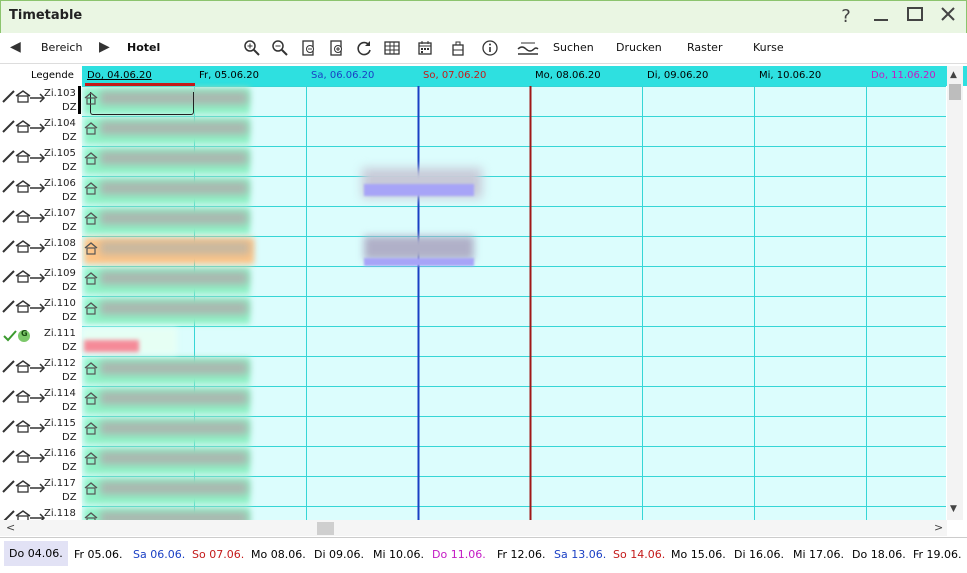  Describe the element at coordinates (759, 554) in the screenshot. I see `day-nav-item: Di 16.06.` at that location.